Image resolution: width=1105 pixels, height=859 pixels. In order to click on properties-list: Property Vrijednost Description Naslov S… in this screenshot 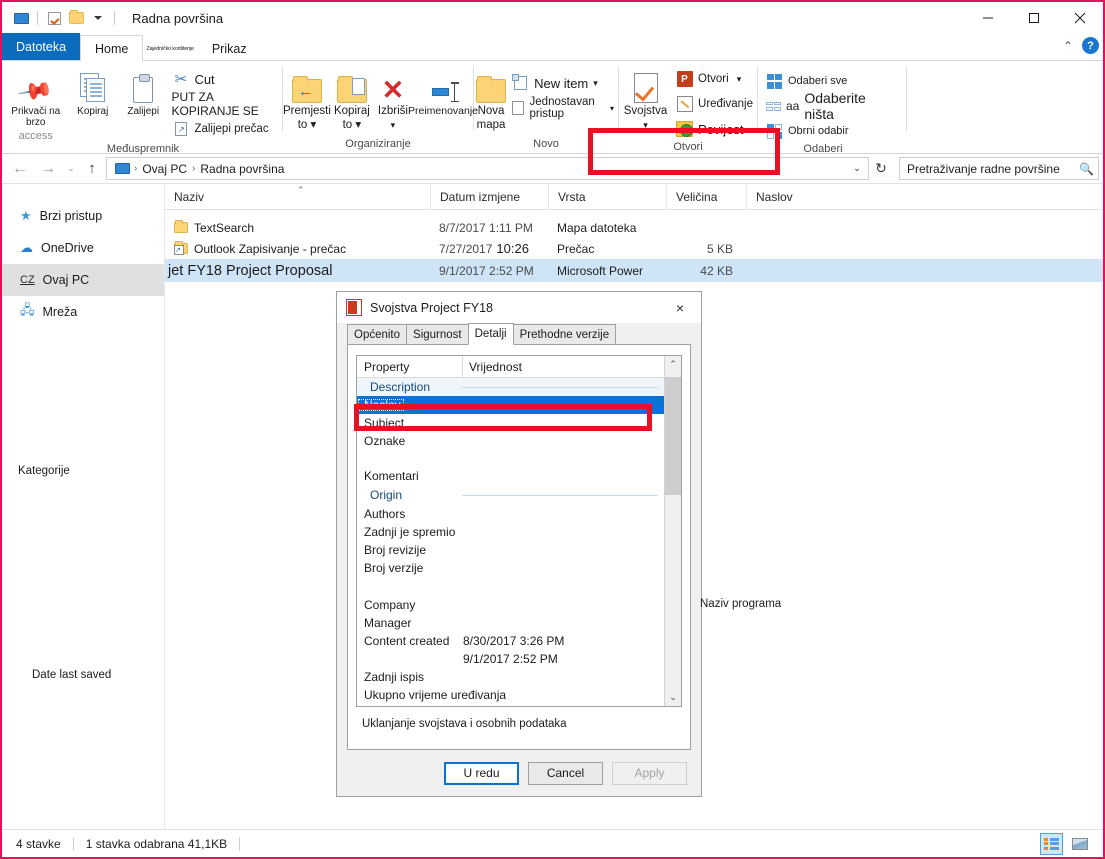, I will do `click(519, 531)`.